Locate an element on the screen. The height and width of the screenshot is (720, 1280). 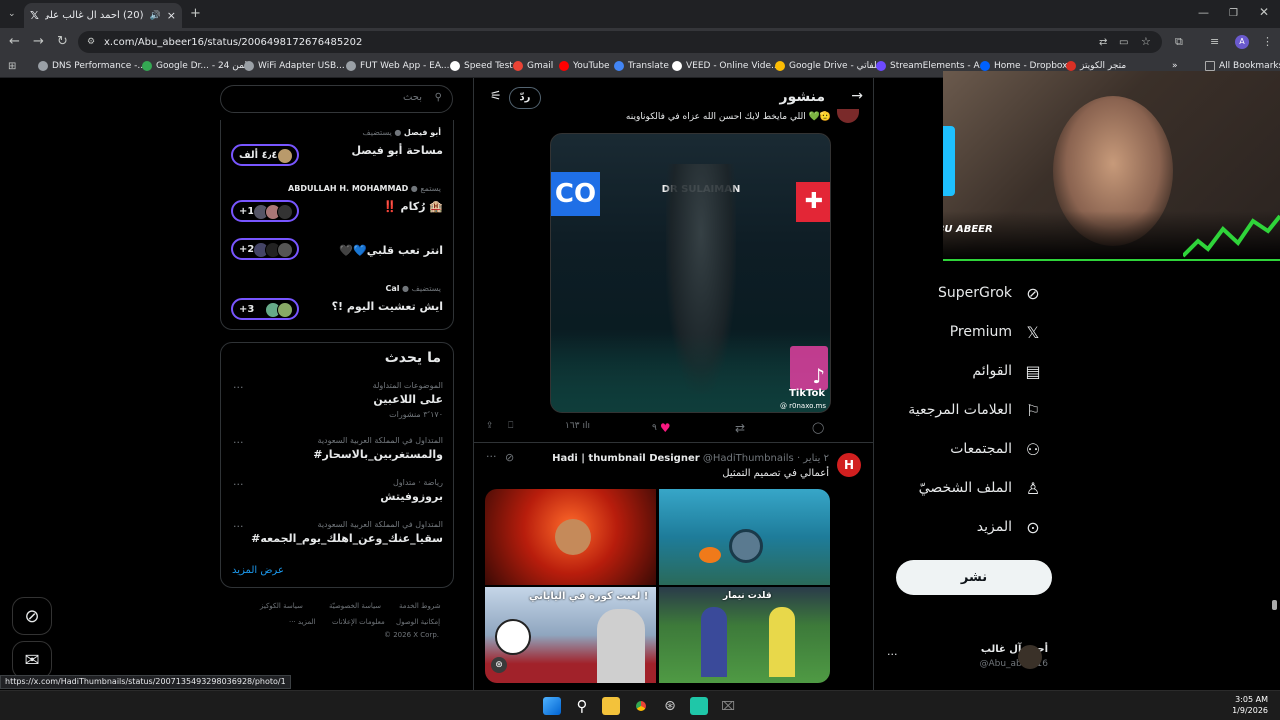
profile-avatar: A is located at coordinates (1242, 42).